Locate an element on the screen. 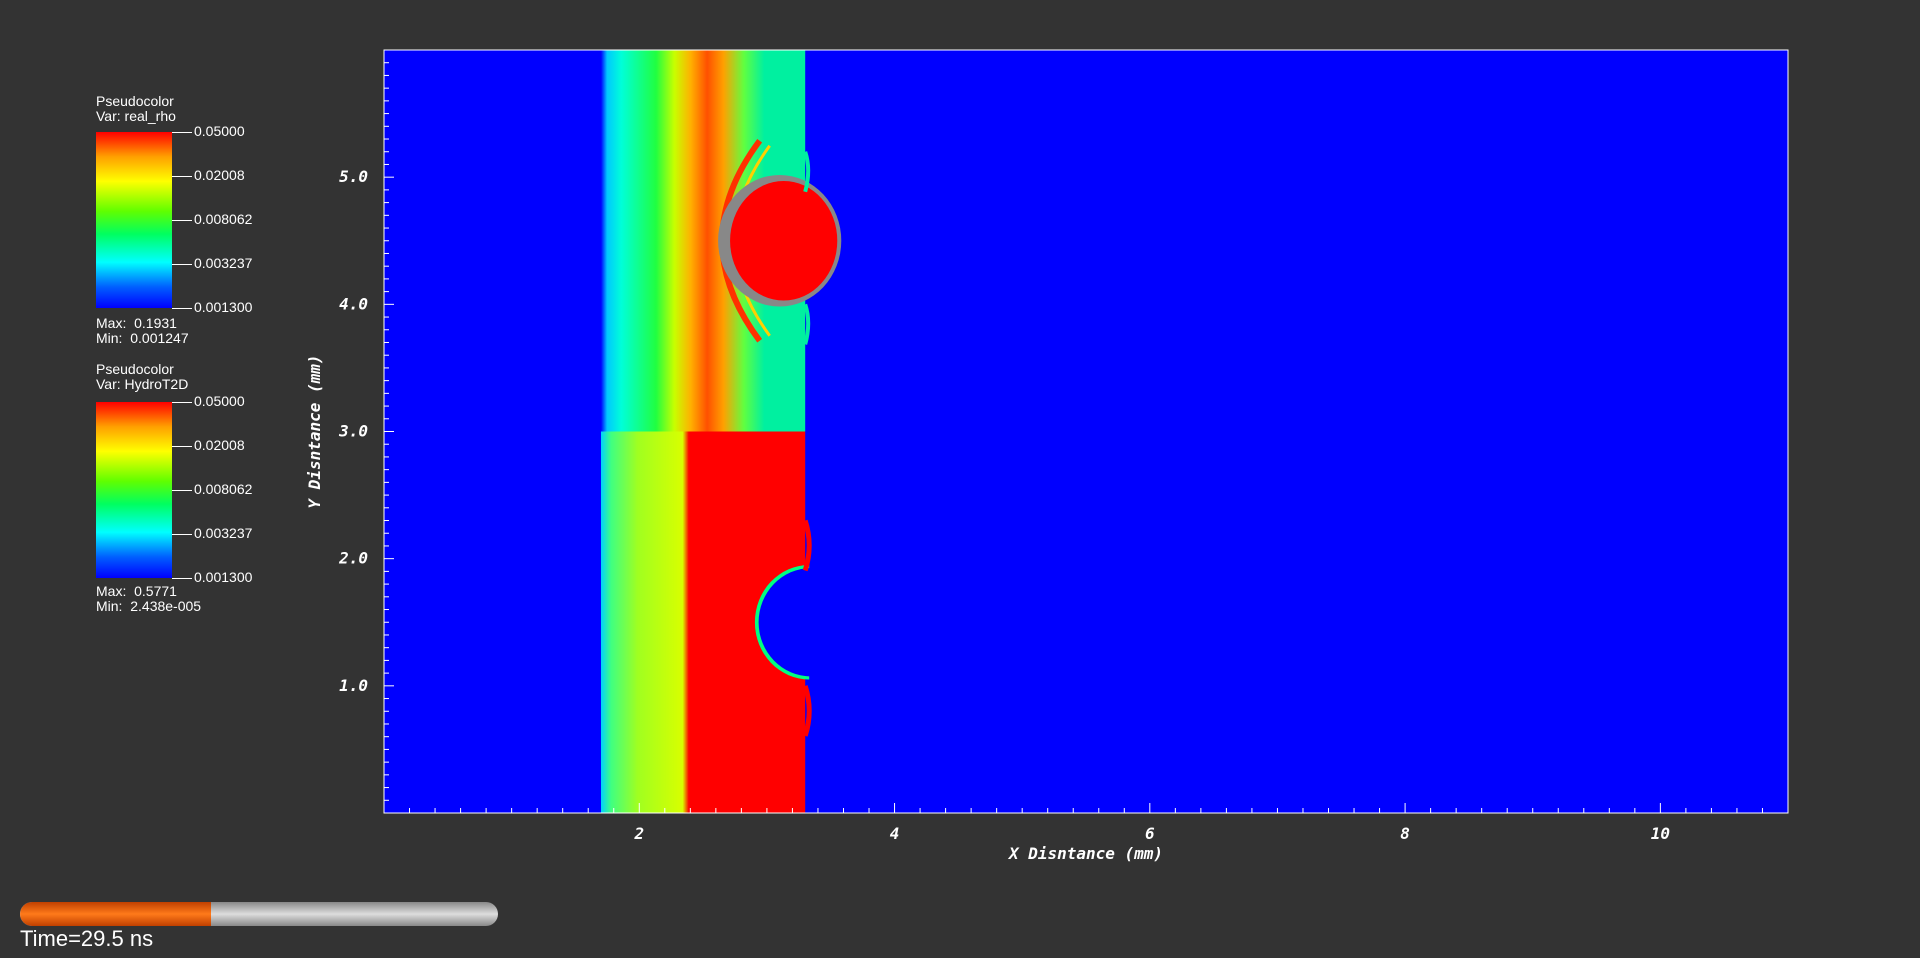  x-tick-label: 10 is located at coordinates (1660, 833).